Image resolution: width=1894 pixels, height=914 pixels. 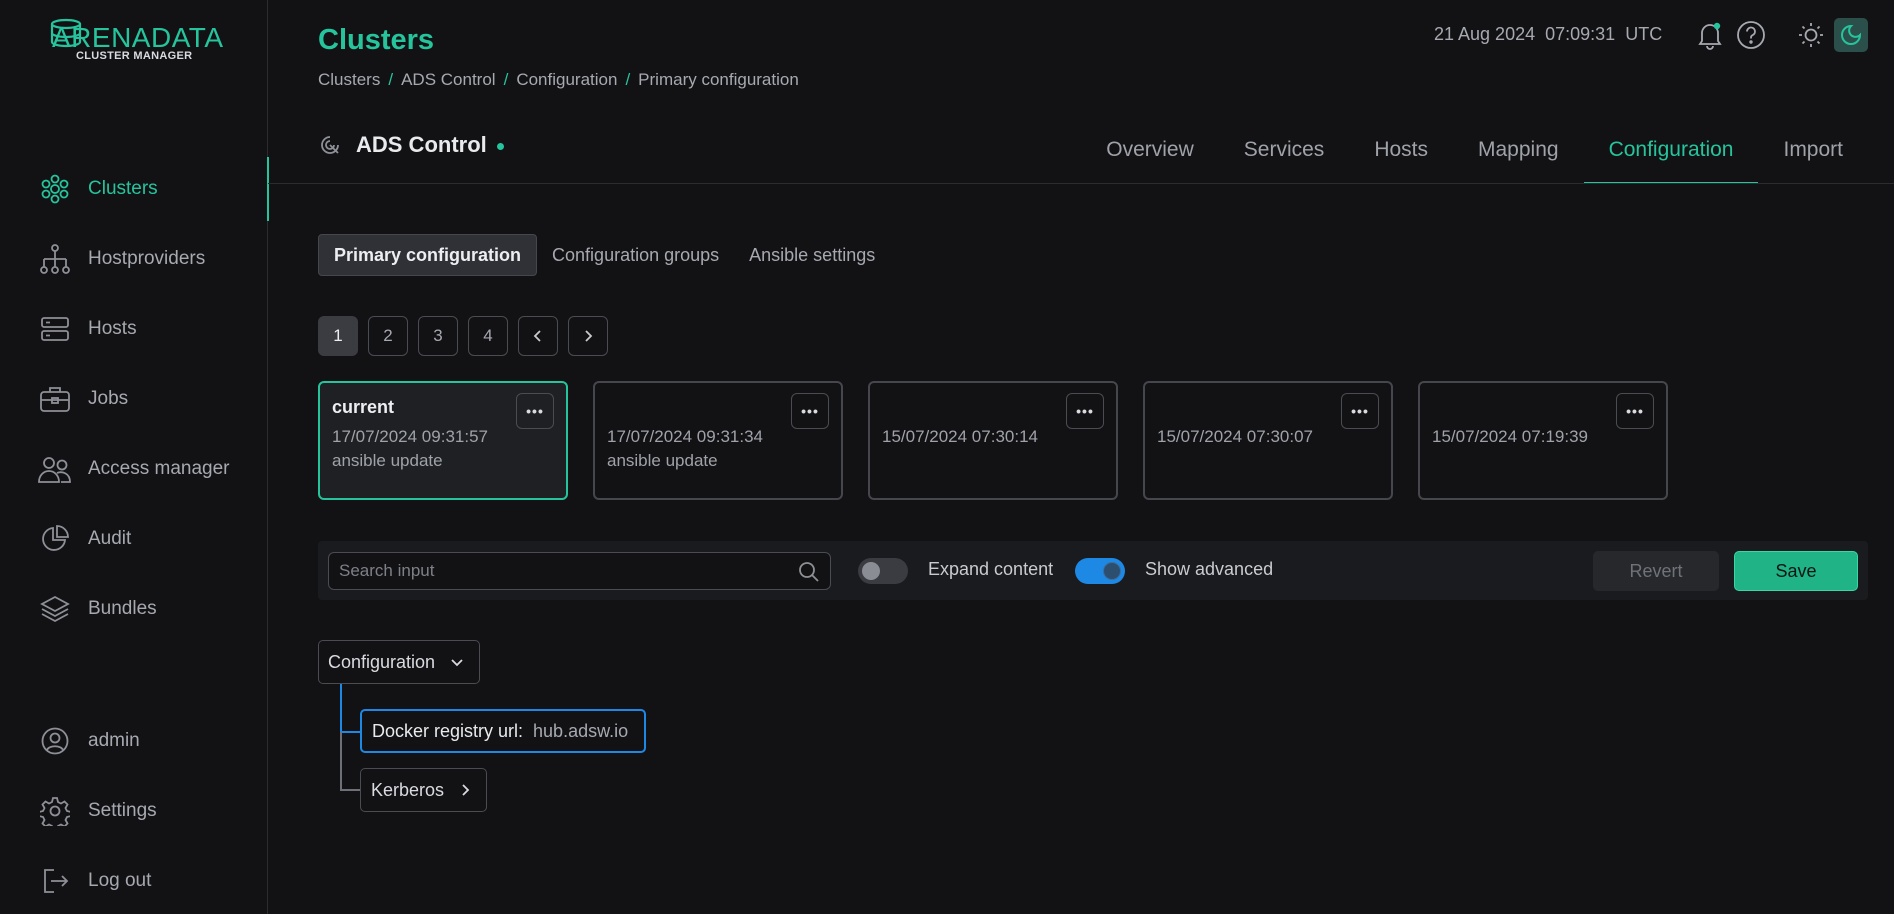 I want to click on card-date: 15/07/2024 07:30:07, so click(x=1235, y=436).